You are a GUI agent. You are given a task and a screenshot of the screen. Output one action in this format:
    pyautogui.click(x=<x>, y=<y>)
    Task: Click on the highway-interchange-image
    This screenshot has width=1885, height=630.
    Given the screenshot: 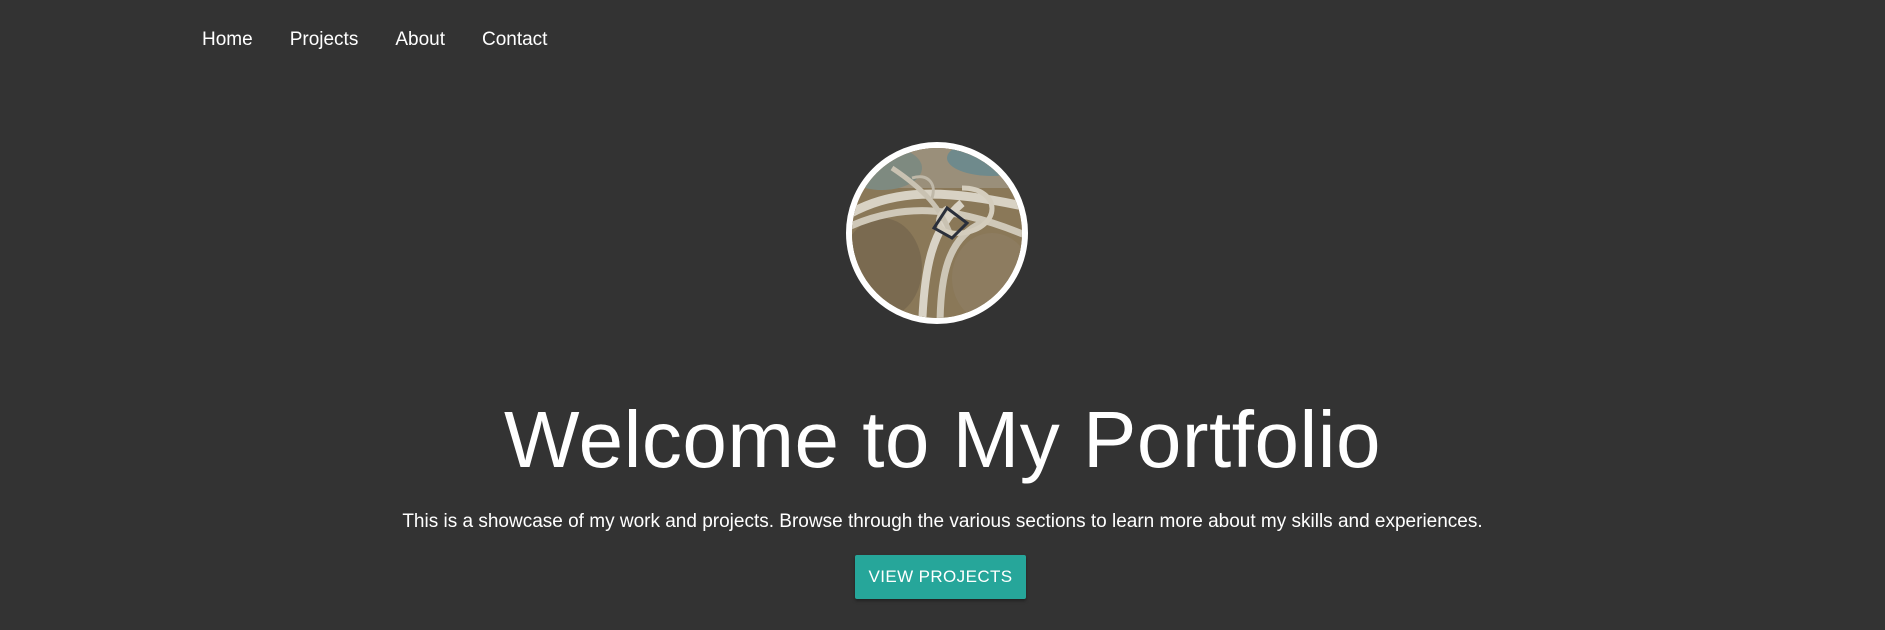 What is the action you would take?
    pyautogui.click(x=937, y=233)
    